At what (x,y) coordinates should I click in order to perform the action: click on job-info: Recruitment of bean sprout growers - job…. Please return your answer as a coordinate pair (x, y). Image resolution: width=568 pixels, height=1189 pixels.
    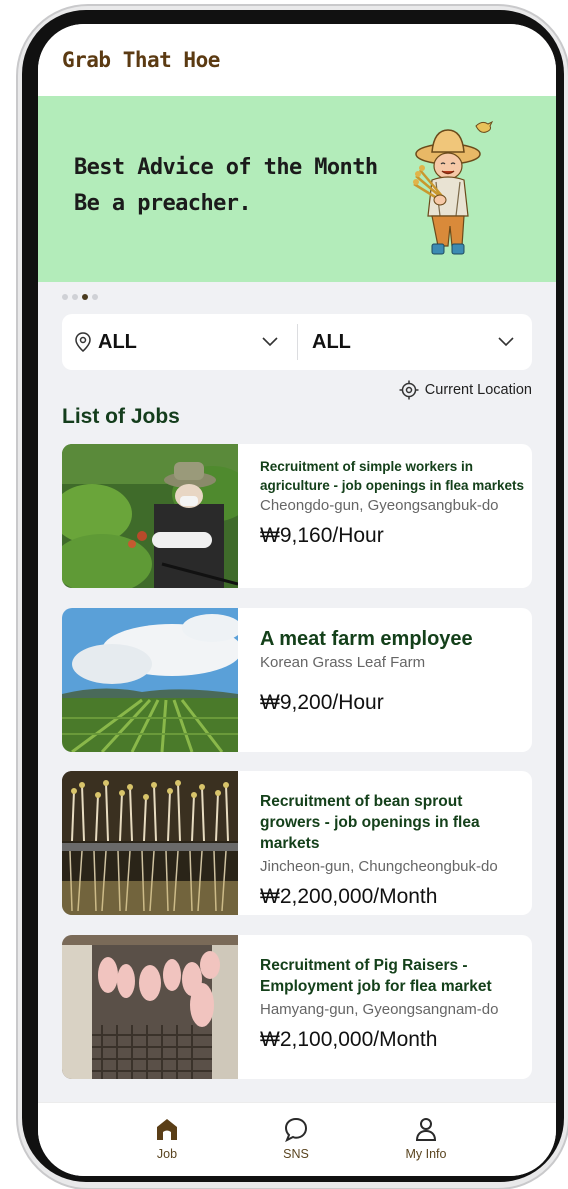
    Looking at the image, I should click on (393, 843).